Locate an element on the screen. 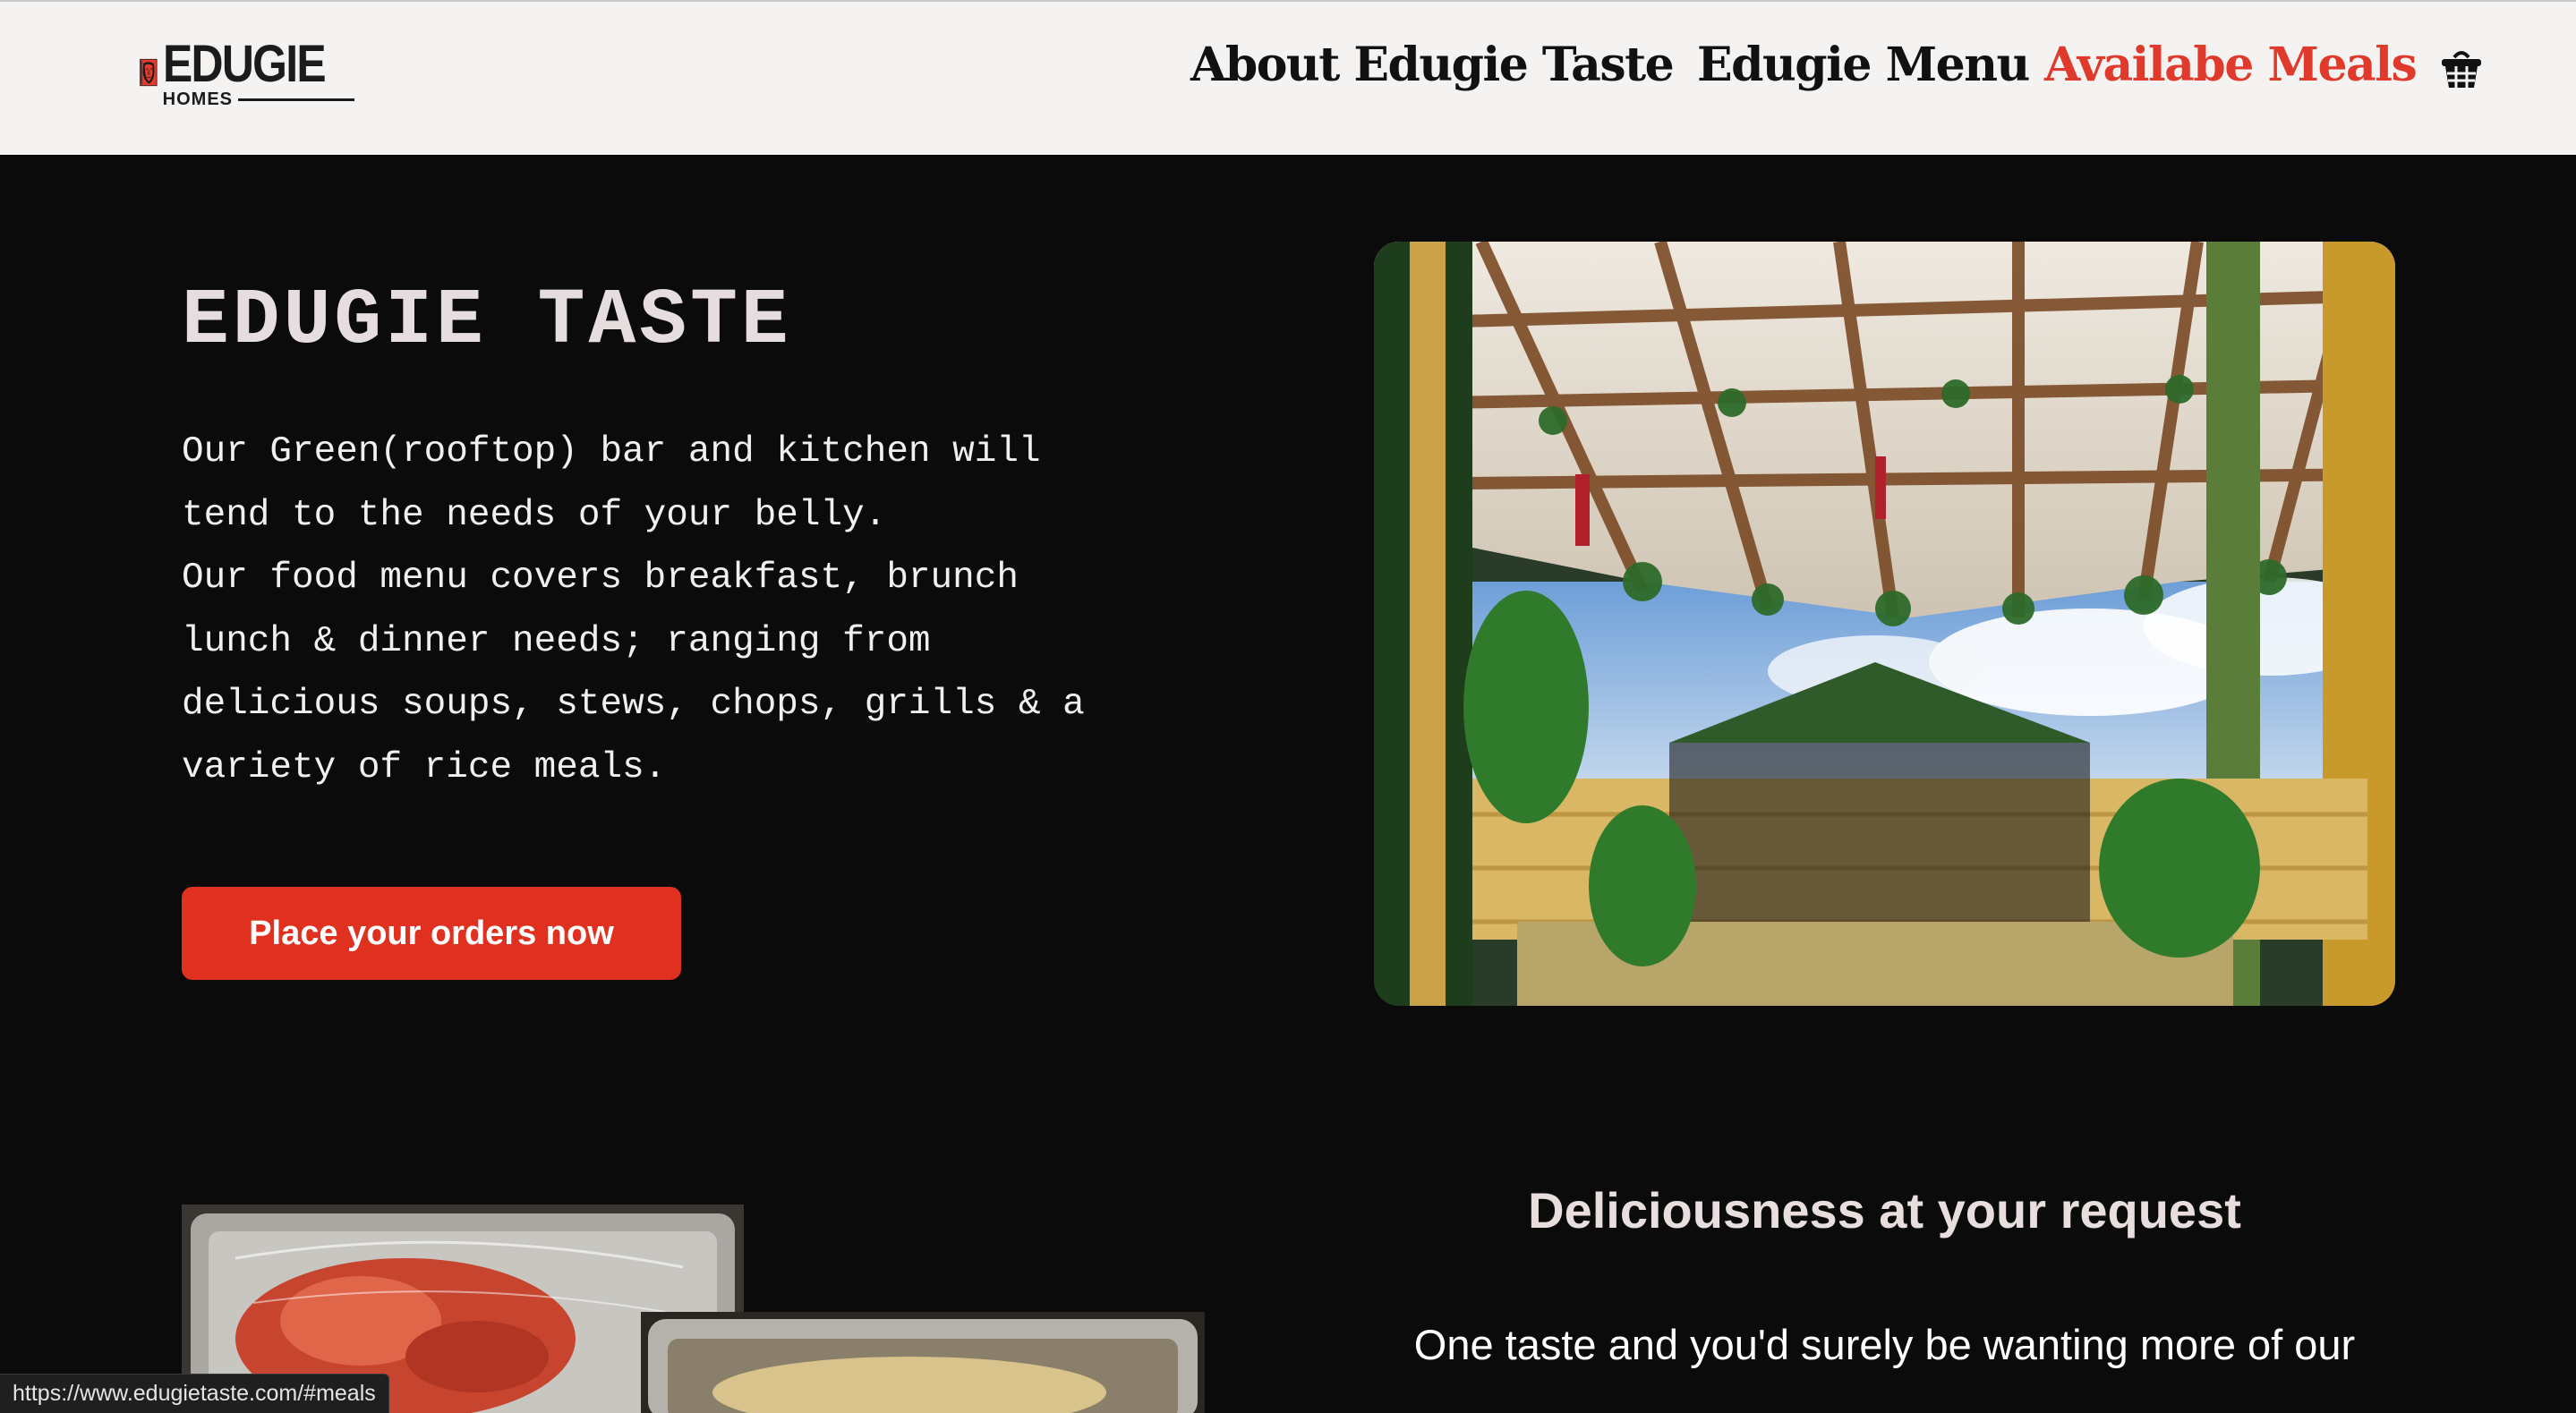 Image resolution: width=2576 pixels, height=1413 pixels. shopping-basket-icon is located at coordinates (2461, 70).